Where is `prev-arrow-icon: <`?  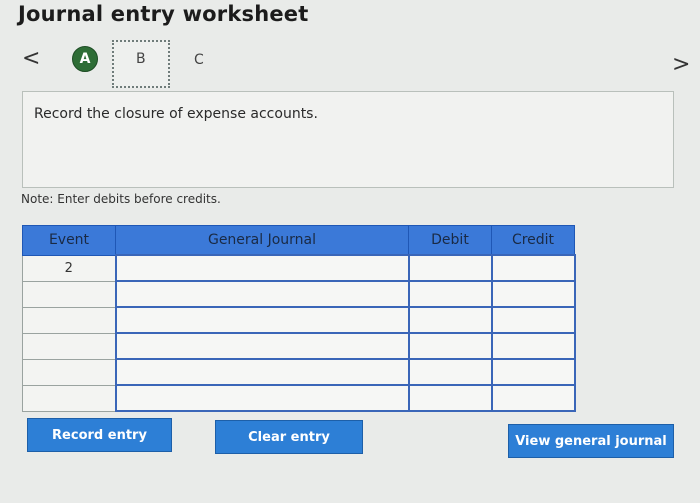
prev-arrow-icon: < is located at coordinates (31, 58).